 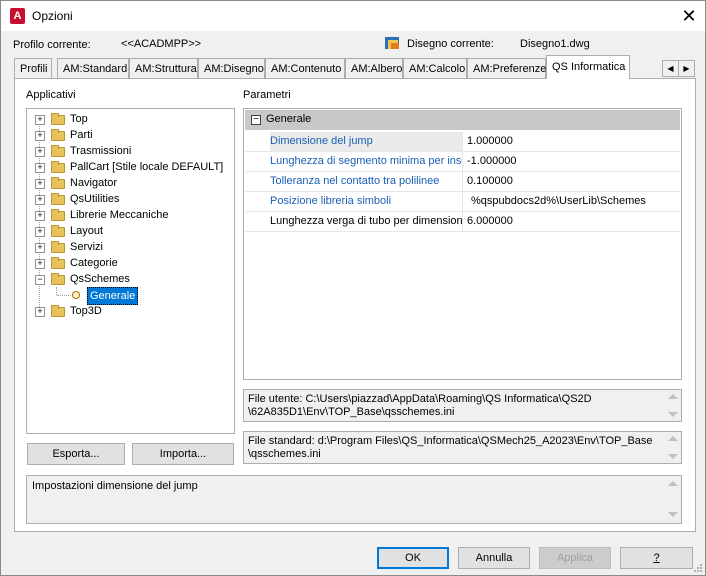 I want to click on tree-item-label: PallCart [Stile locale DEFAULT], so click(x=147, y=167).